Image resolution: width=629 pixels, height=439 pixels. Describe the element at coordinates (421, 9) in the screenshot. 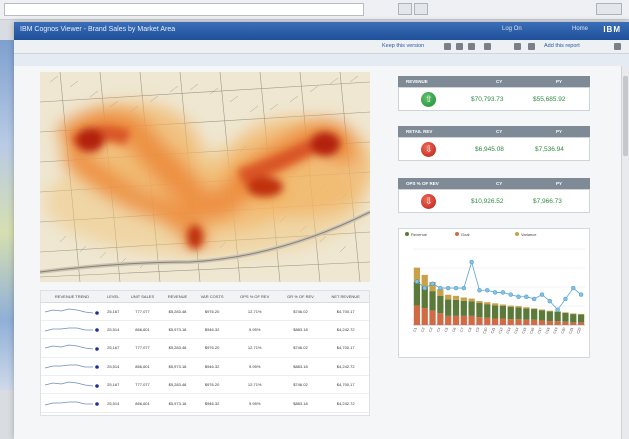

I see `go-button` at that location.